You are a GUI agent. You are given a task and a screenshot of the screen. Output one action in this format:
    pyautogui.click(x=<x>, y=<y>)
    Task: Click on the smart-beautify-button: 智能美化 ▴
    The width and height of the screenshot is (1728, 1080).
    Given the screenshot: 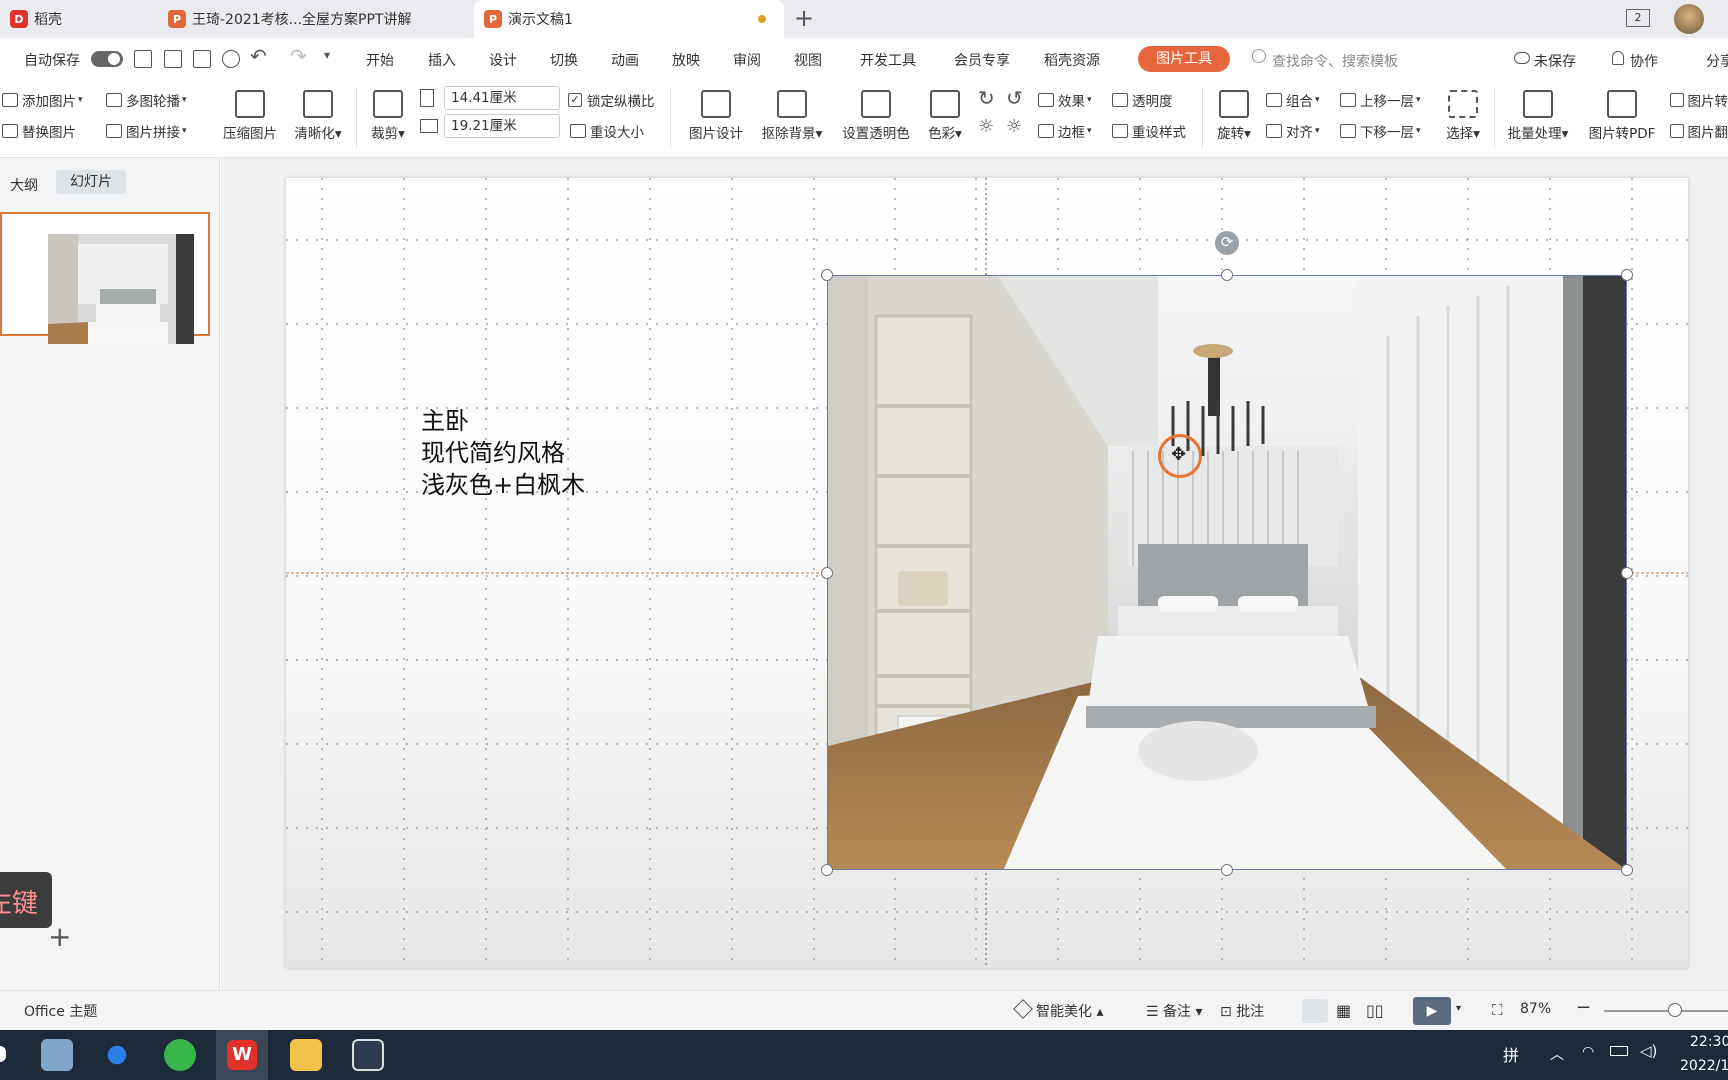 What is the action you would take?
    pyautogui.click(x=1058, y=1010)
    